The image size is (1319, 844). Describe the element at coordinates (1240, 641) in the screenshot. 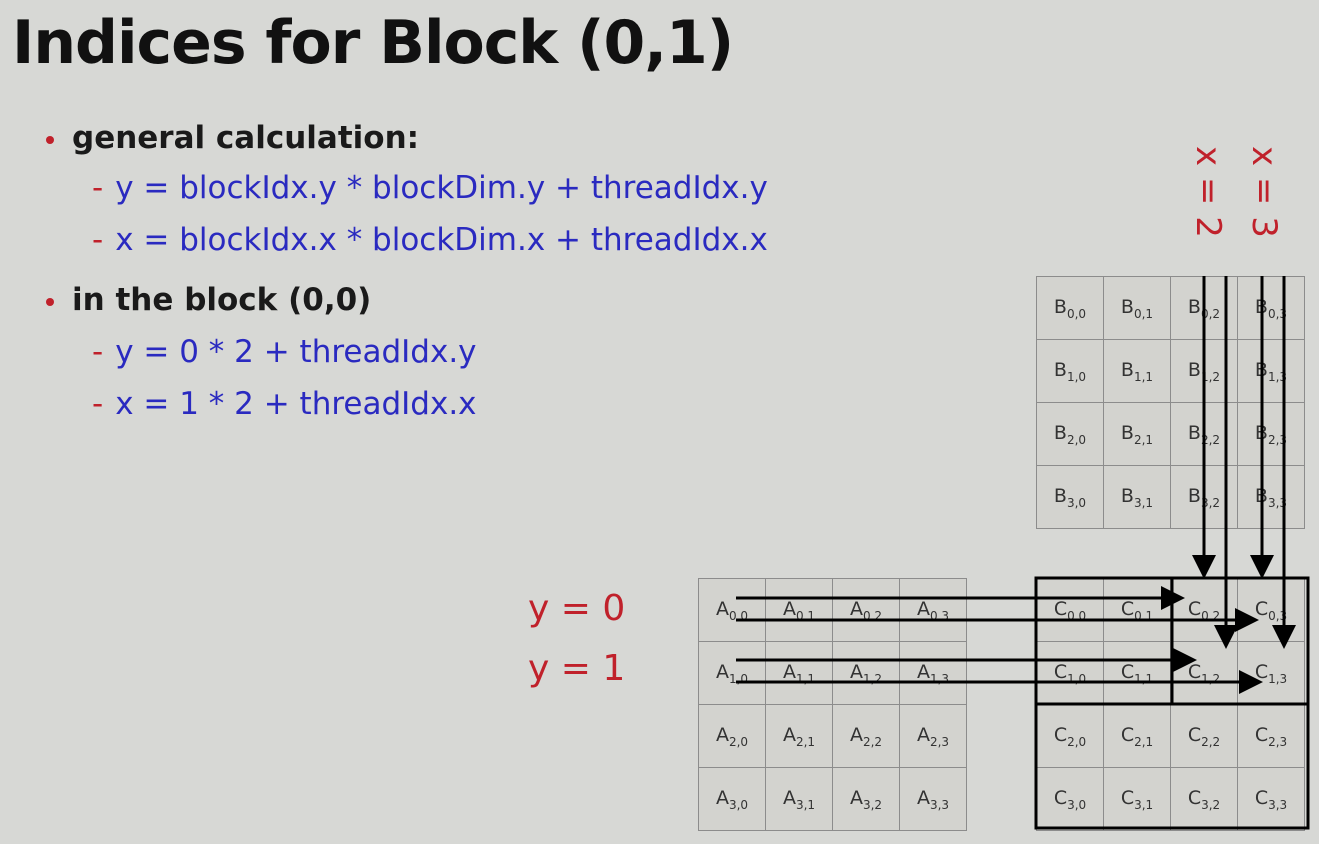

I see `c-highlight-block` at that location.